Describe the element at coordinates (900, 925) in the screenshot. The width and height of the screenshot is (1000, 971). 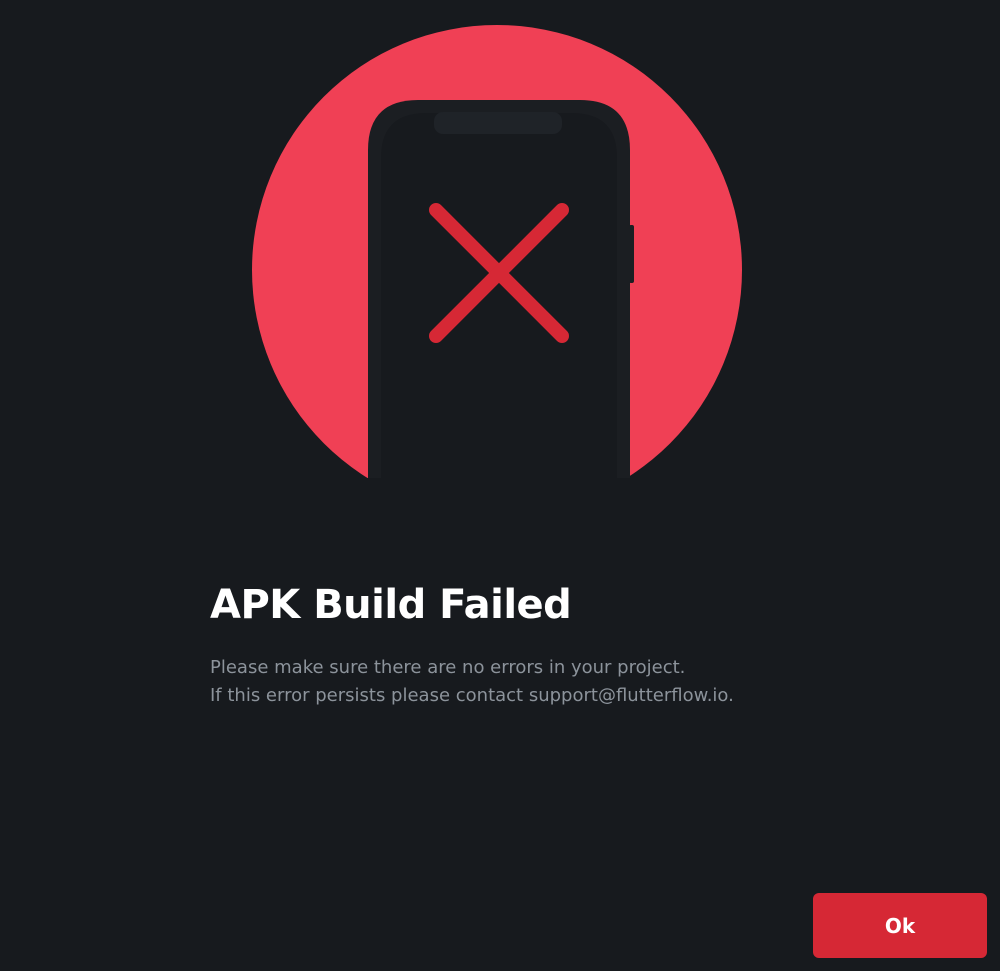
I see `ok-button: Ok` at that location.